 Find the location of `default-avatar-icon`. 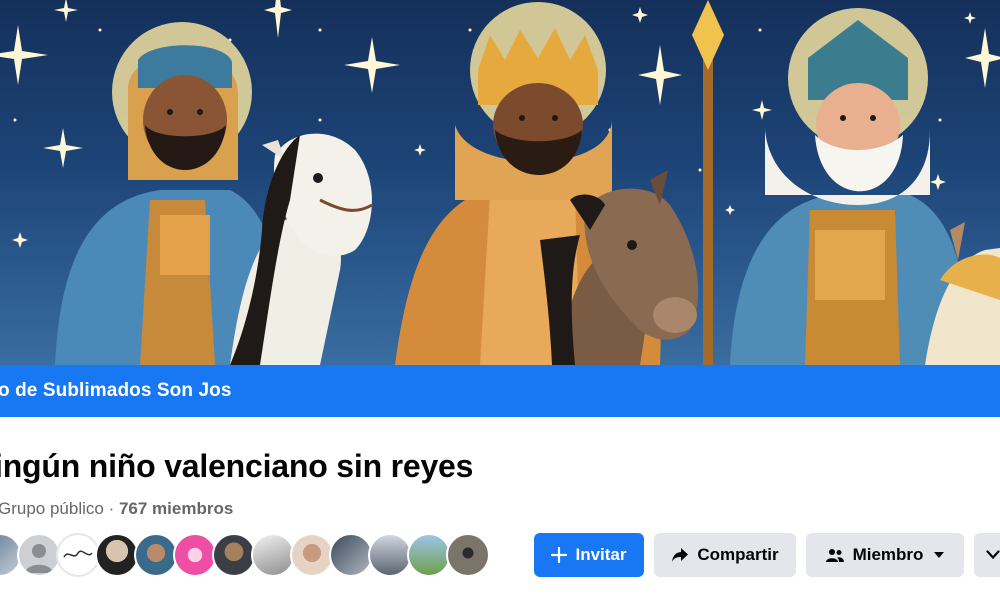

default-avatar-icon is located at coordinates (39, 558).